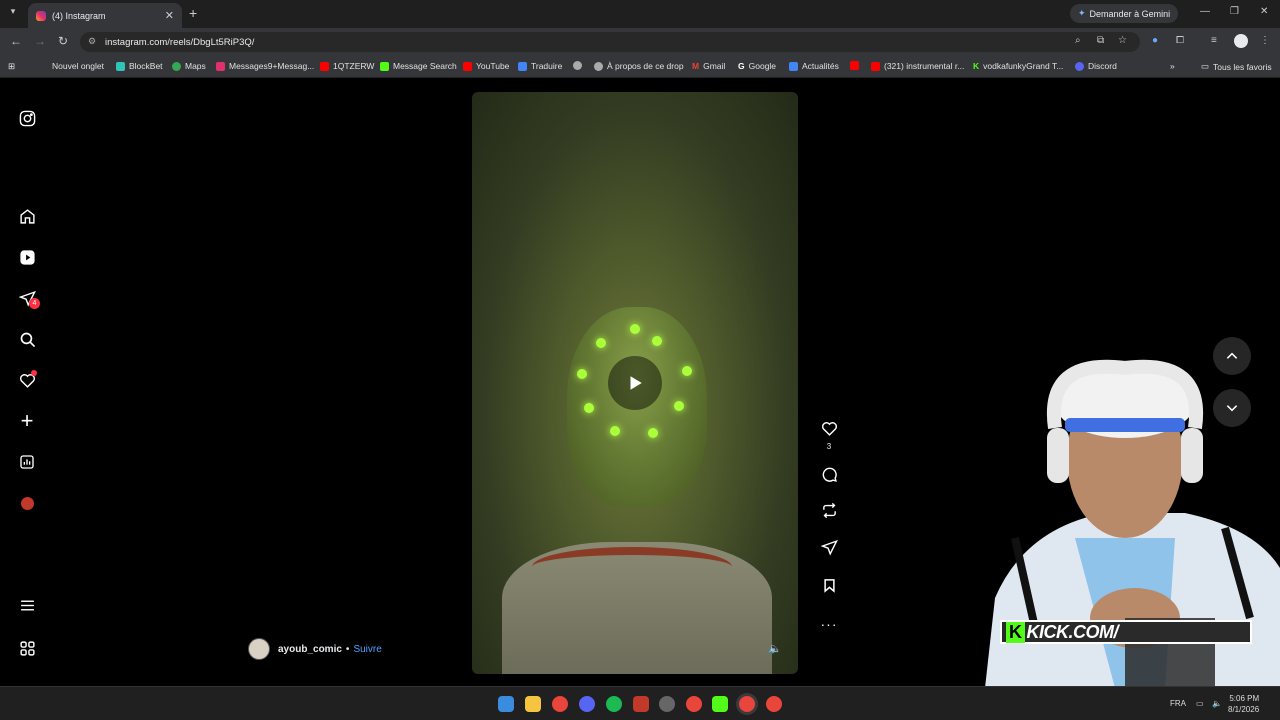  What do you see at coordinates (1178, 703) in the screenshot?
I see `language-indicator: FRA` at bounding box center [1178, 703].